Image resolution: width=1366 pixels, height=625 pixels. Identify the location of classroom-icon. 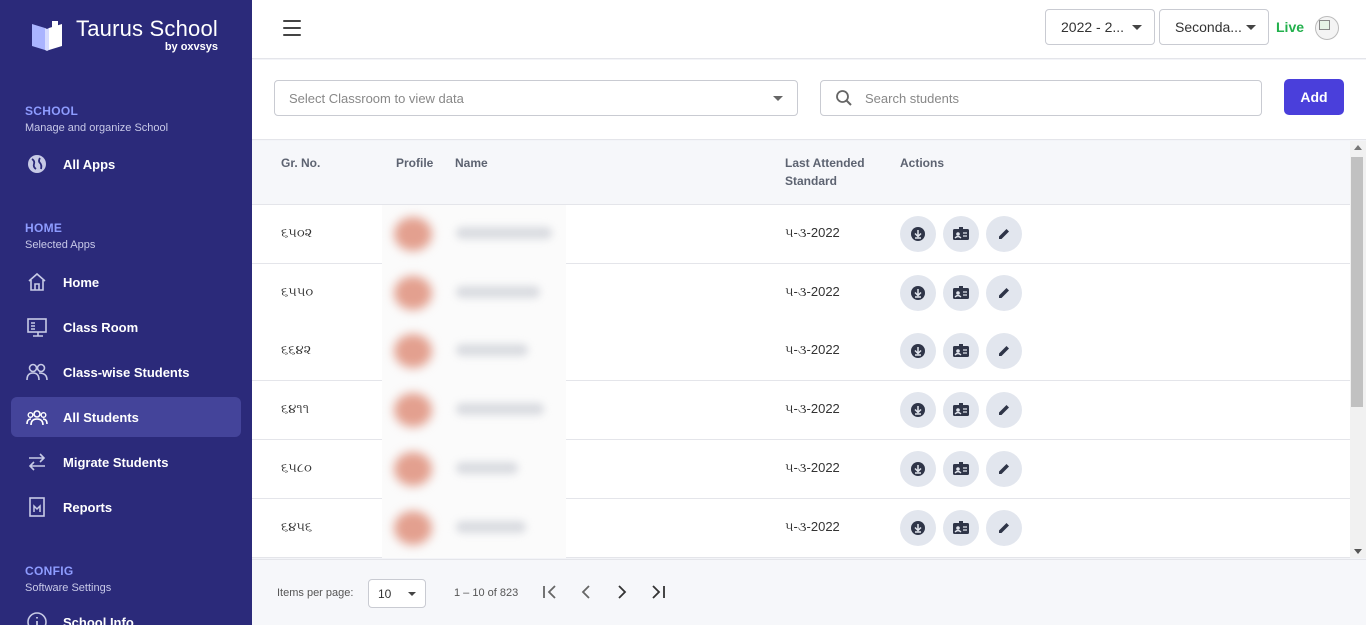
(37, 327).